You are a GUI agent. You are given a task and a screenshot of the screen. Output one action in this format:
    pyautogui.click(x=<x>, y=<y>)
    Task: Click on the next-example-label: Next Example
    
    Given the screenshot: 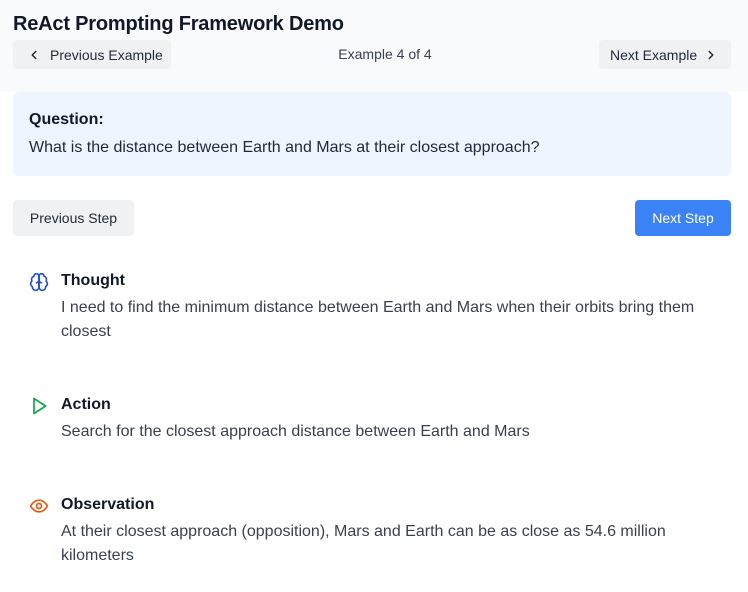 What is the action you would take?
    pyautogui.click(x=654, y=54)
    